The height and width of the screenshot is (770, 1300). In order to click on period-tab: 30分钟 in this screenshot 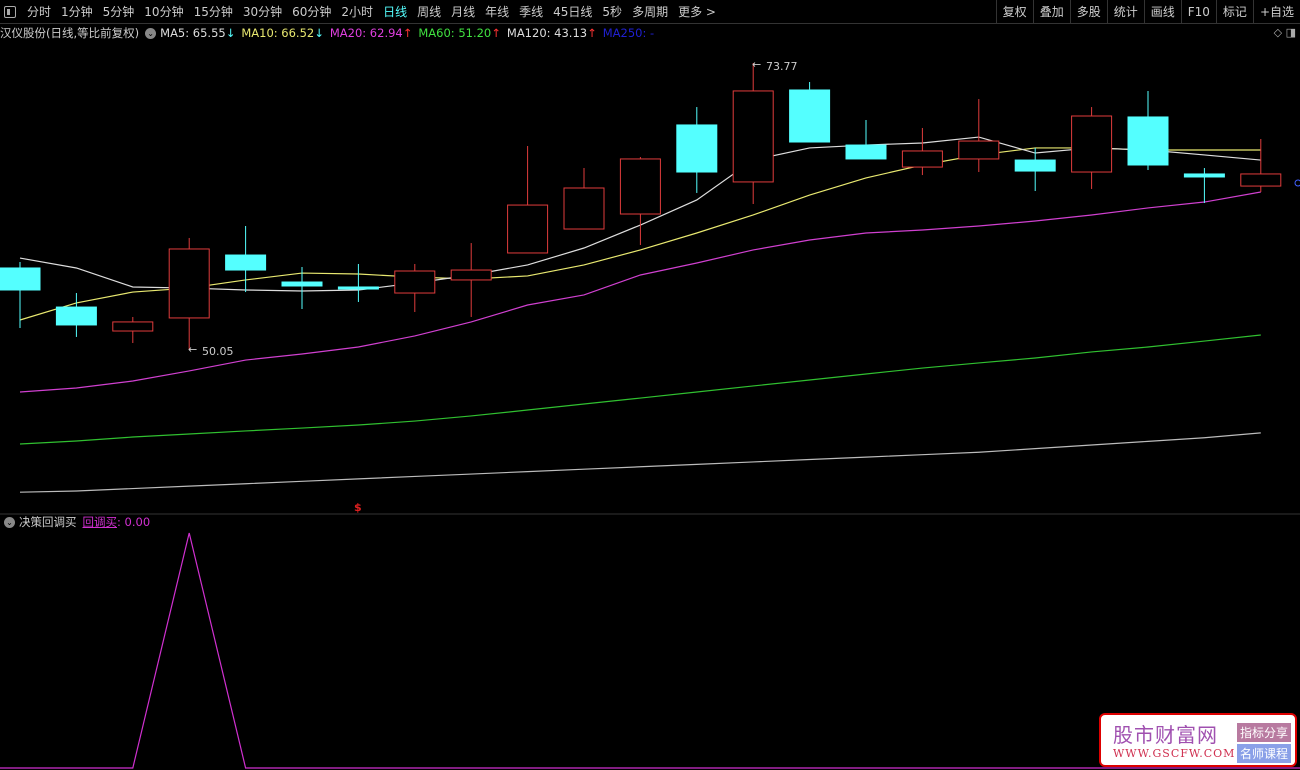, I will do `click(262, 11)`.